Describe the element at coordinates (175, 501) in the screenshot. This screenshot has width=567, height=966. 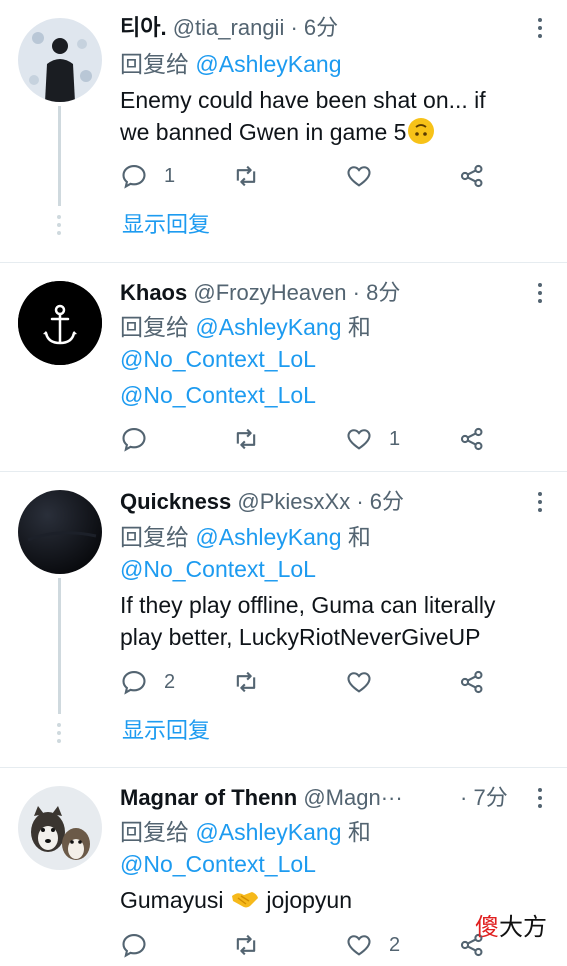
I see `display-name: Quickness` at that location.